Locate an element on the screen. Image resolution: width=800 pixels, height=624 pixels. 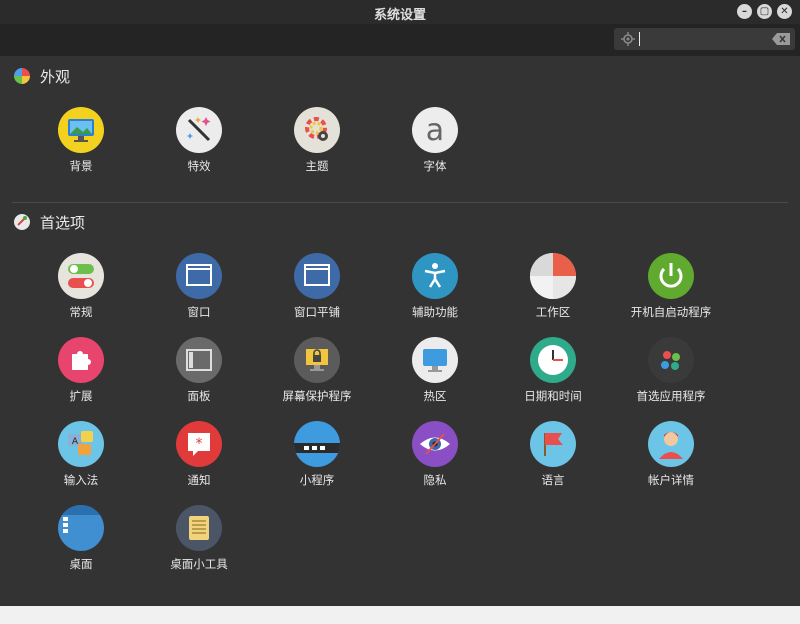
section-title-appearance: 外观 is located at coordinates (55, 77).